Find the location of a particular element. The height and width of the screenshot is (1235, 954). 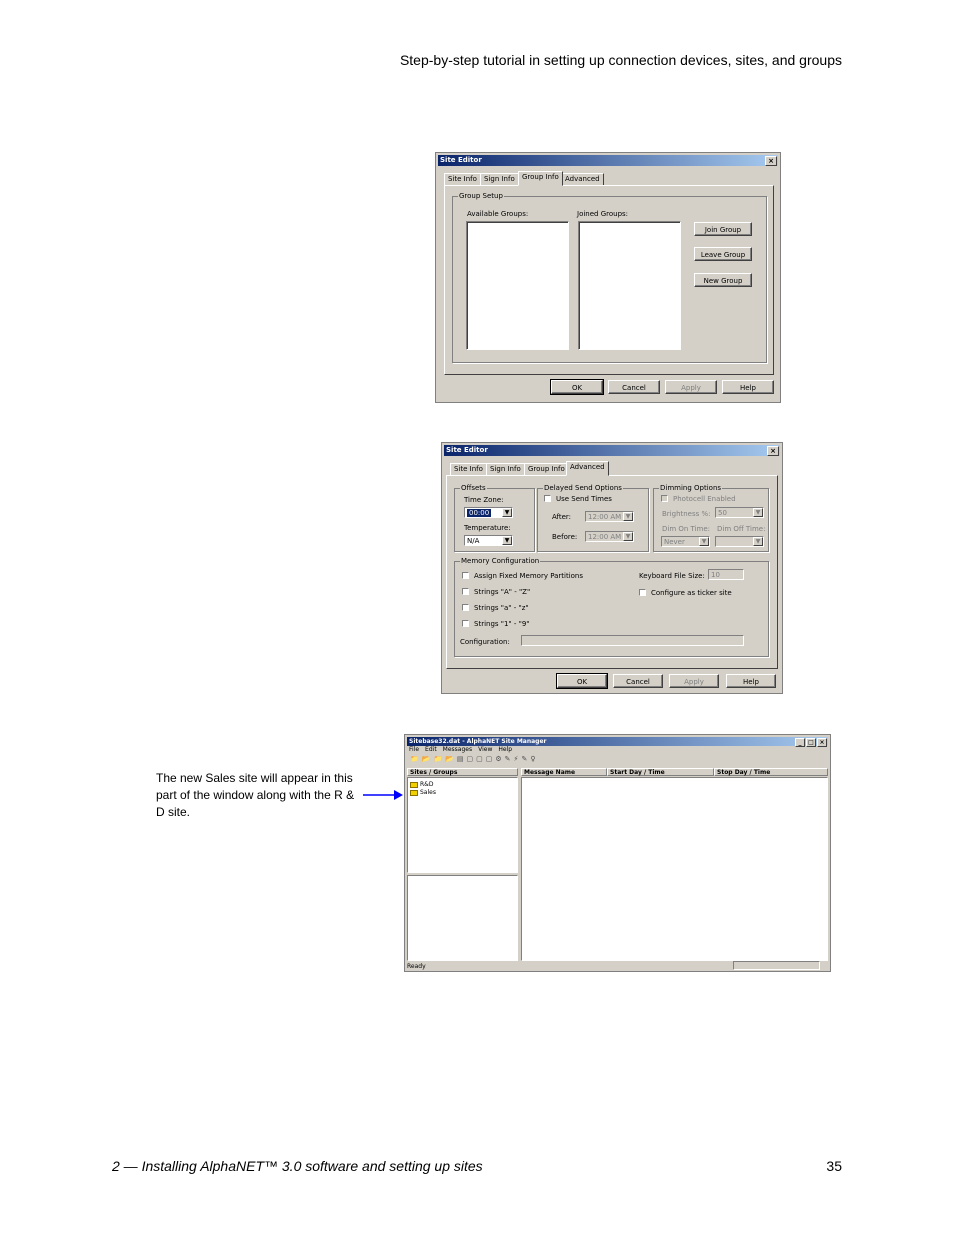

use-send-times-checkbox is located at coordinates (547, 498).